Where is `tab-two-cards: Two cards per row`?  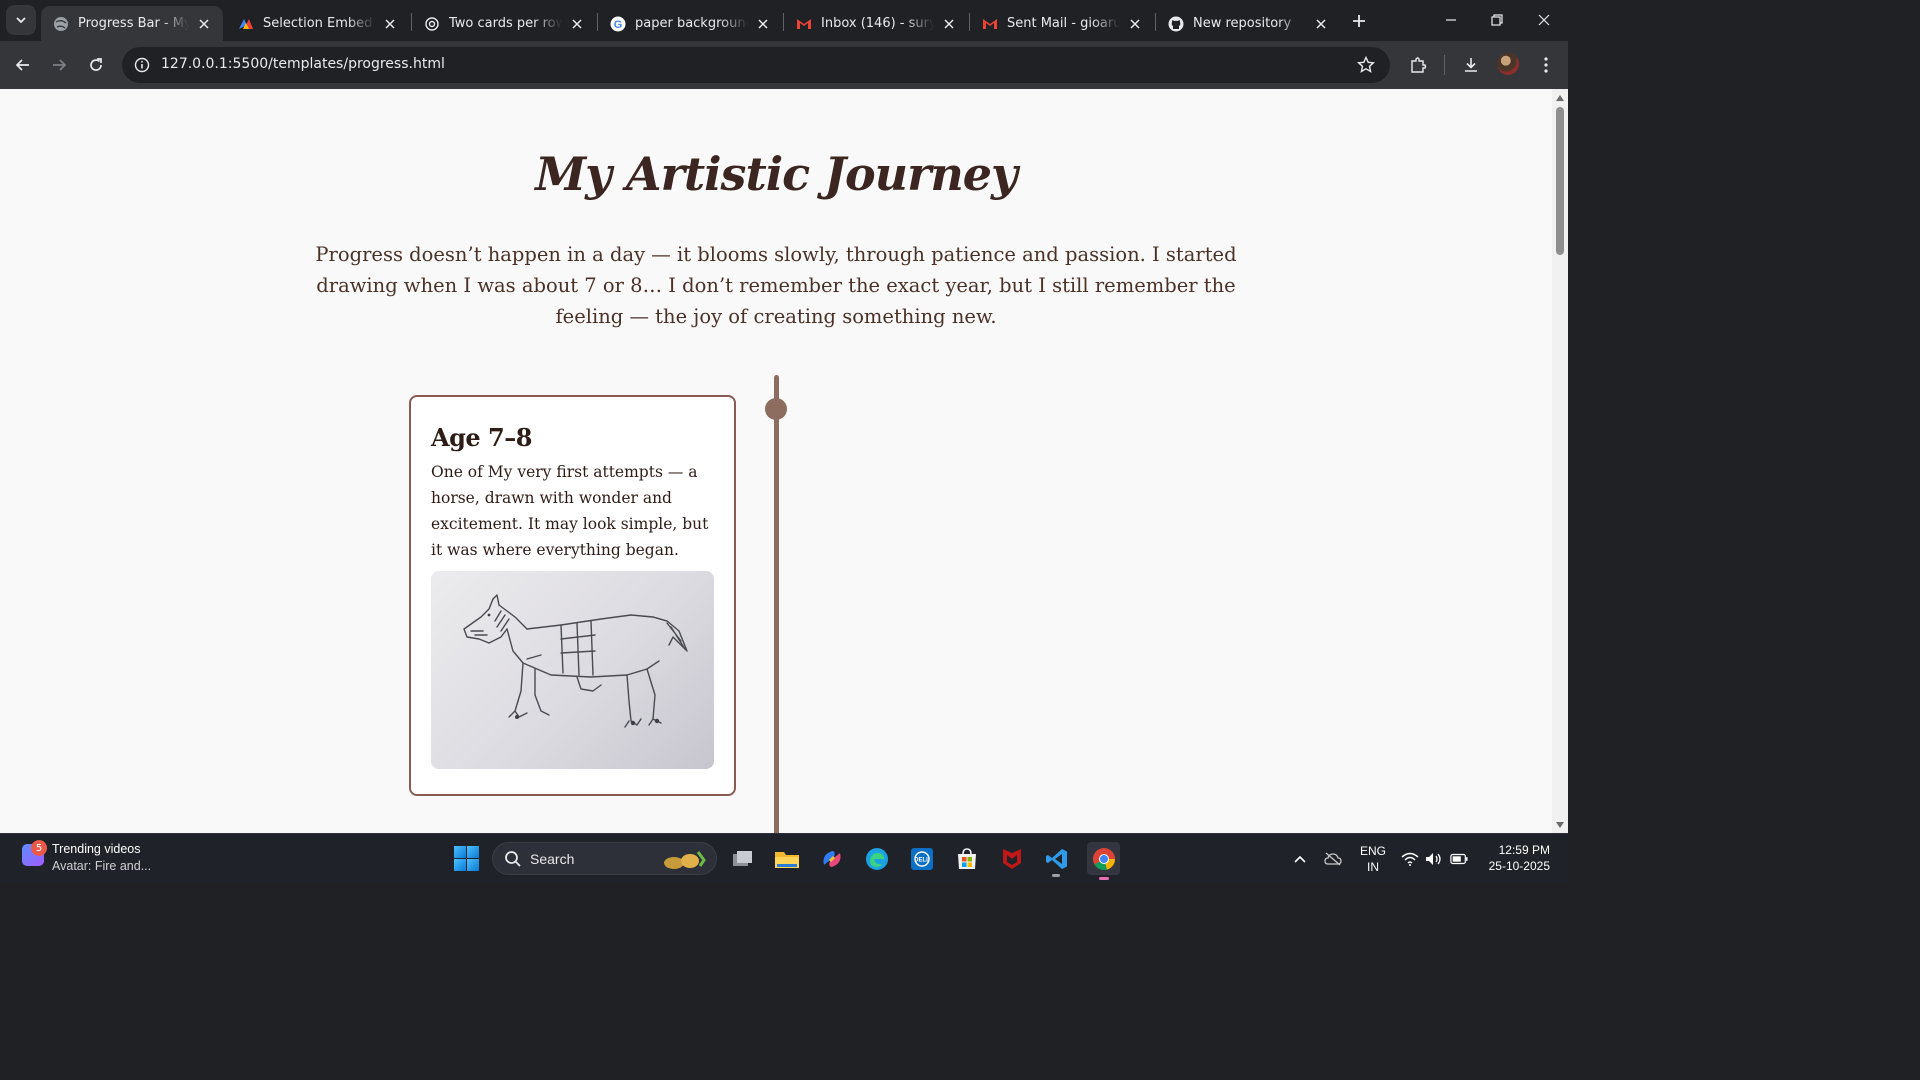
tab-two-cards: Two cards per row is located at coordinates (504, 23).